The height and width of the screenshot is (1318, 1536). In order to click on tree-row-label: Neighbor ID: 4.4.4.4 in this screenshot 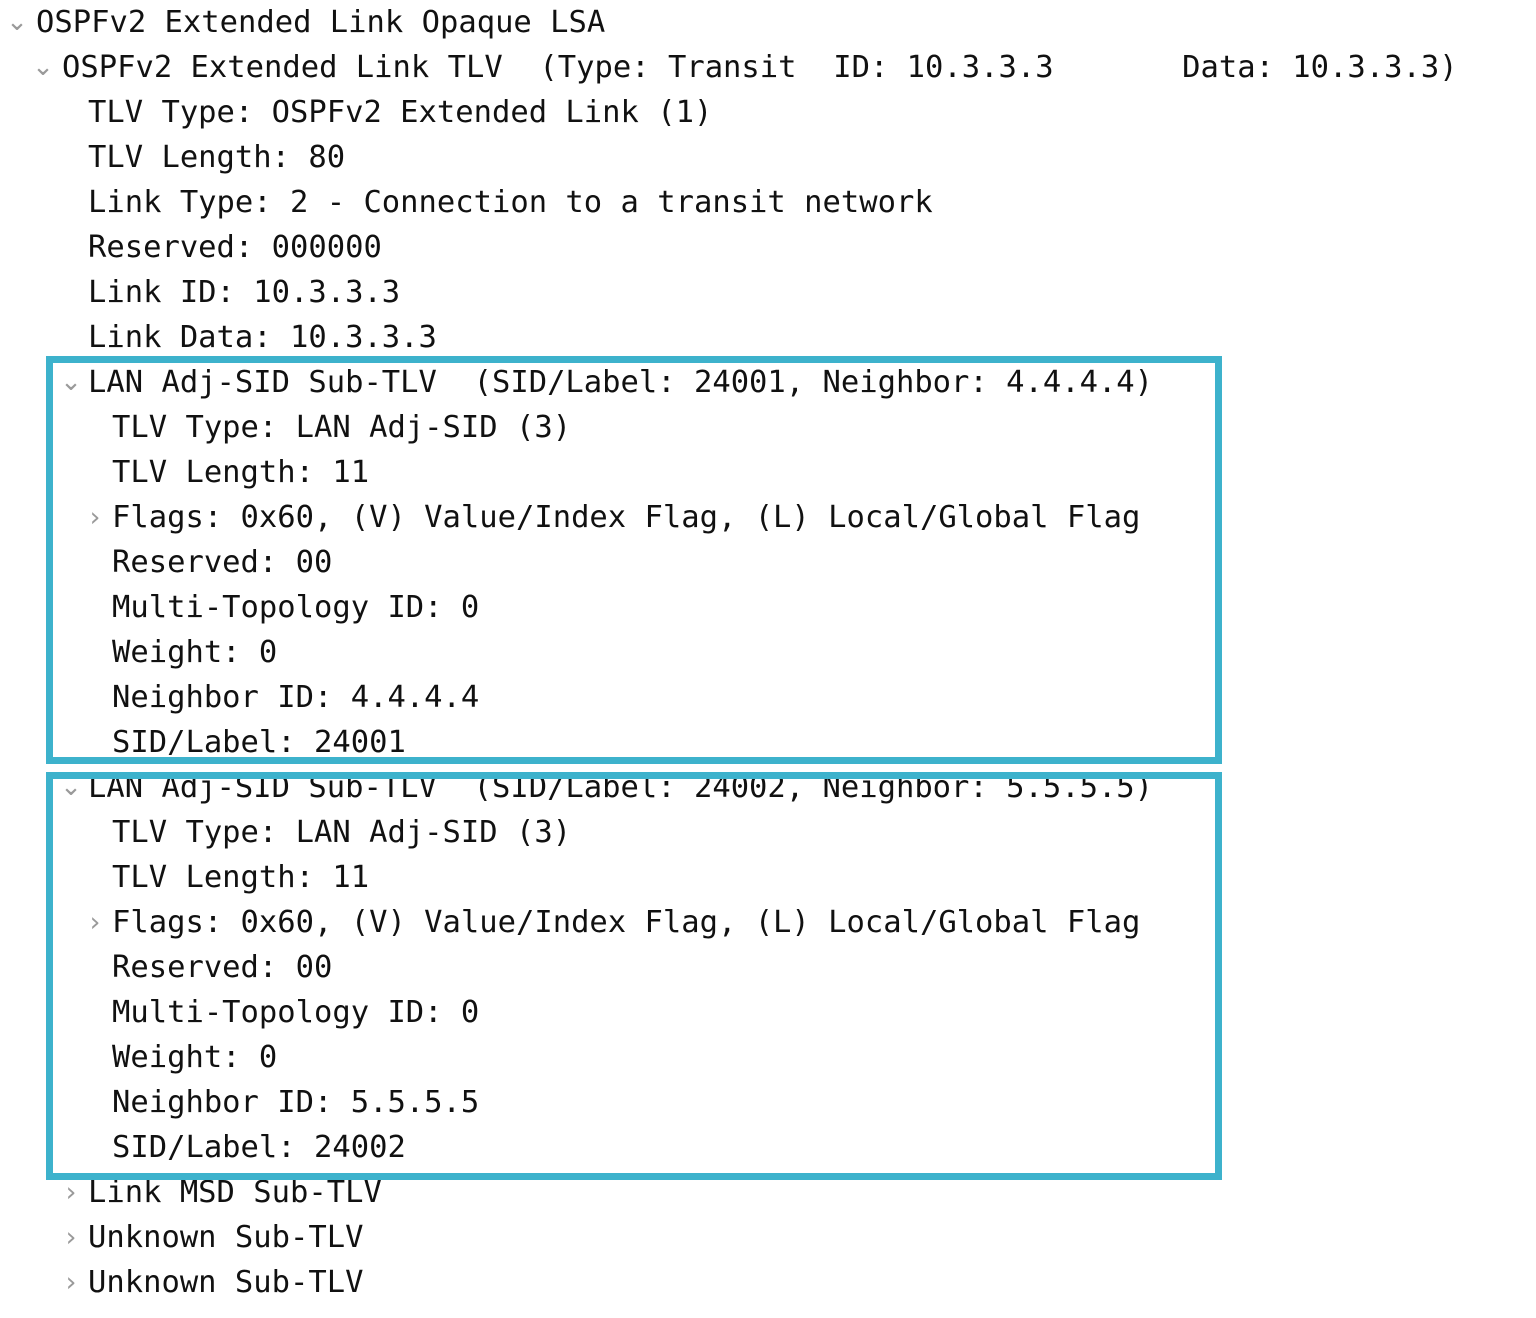, I will do `click(296, 697)`.